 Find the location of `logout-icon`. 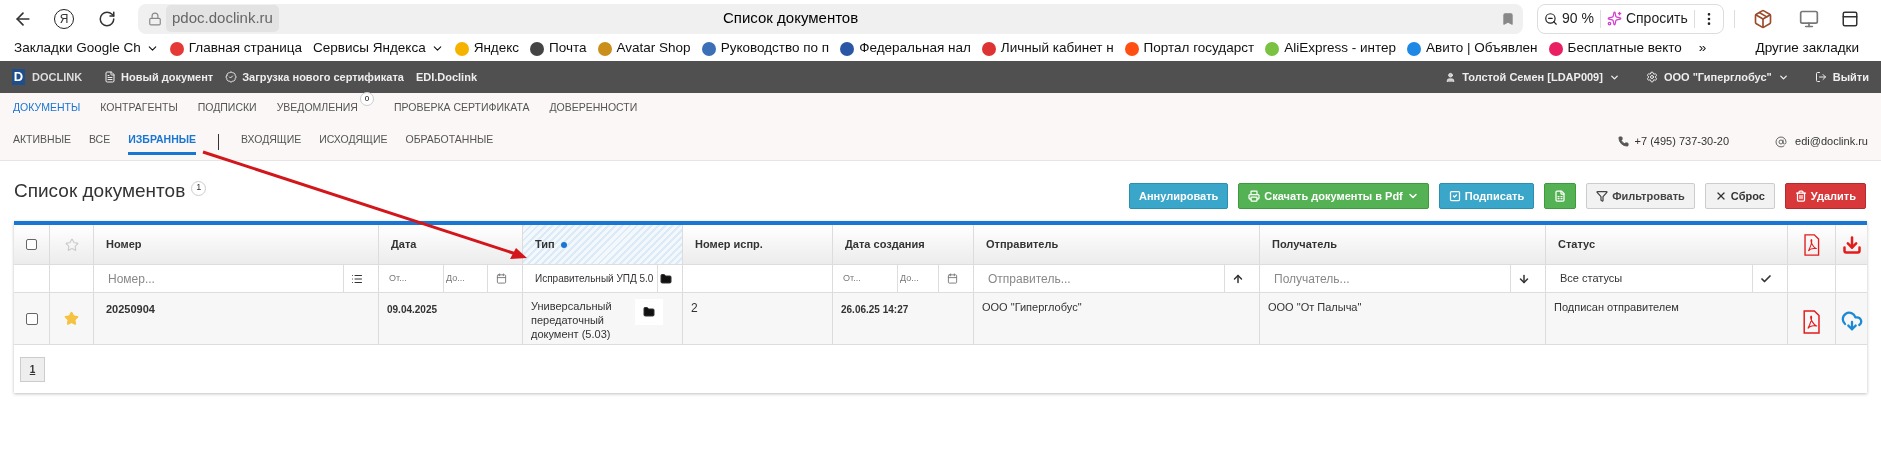

logout-icon is located at coordinates (1820, 77).